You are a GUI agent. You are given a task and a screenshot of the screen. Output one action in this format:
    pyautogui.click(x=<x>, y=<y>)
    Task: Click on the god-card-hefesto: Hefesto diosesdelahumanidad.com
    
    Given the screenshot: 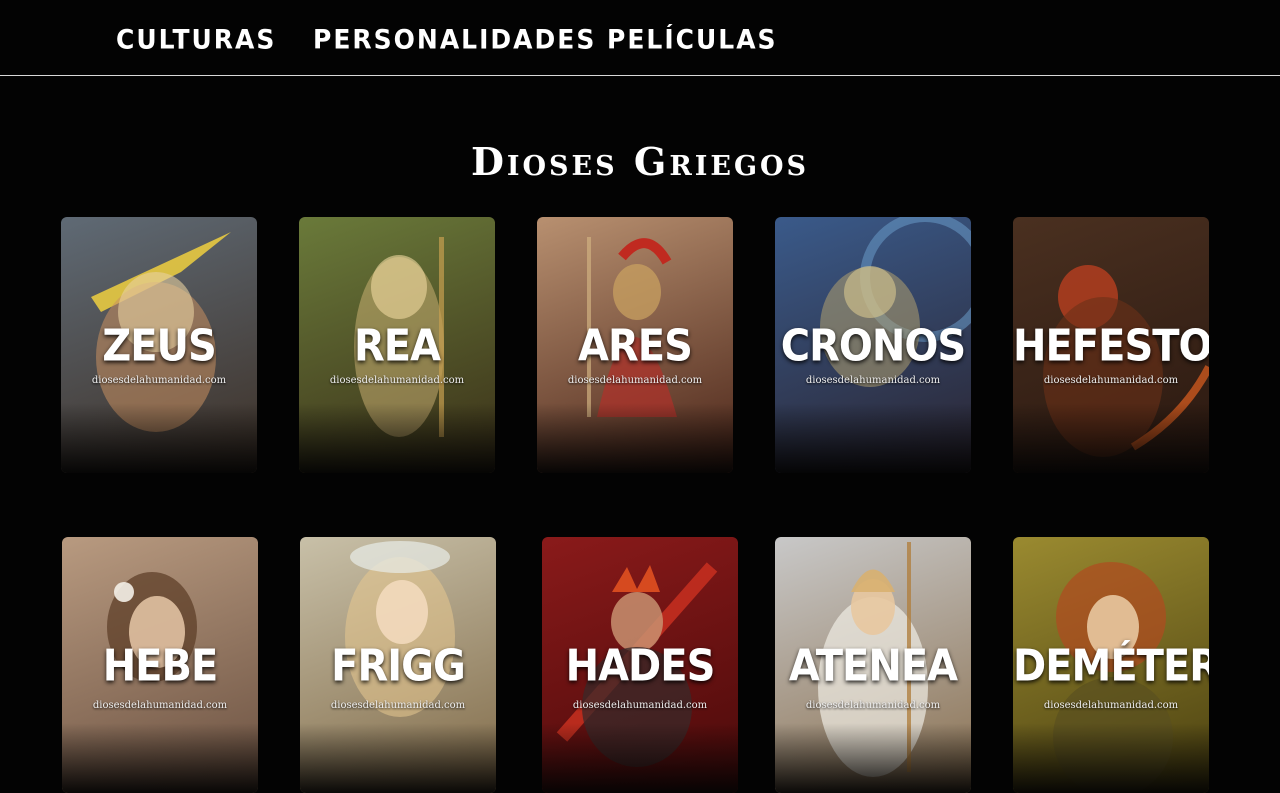 What is the action you would take?
    pyautogui.click(x=1111, y=345)
    